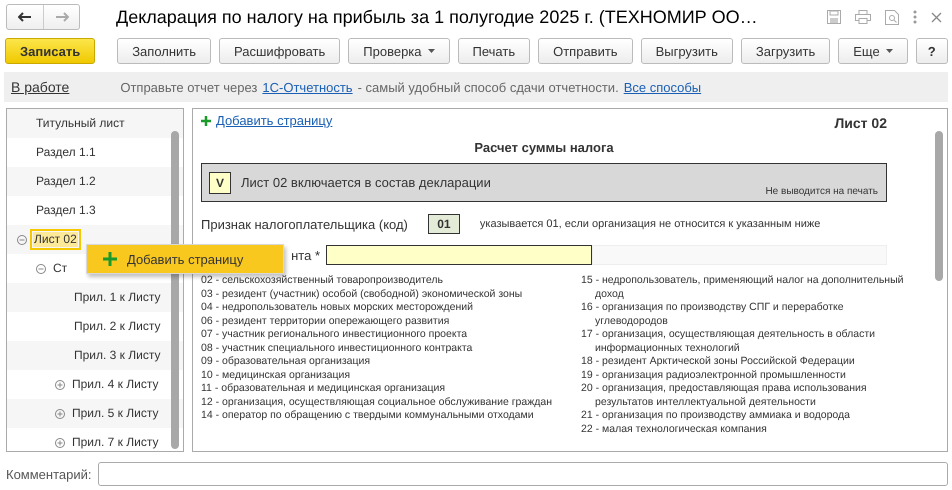 Image resolution: width=952 pixels, height=490 pixels. Describe the element at coordinates (279, 51) in the screenshot. I see `toolbar-button: Расшифровать` at that location.